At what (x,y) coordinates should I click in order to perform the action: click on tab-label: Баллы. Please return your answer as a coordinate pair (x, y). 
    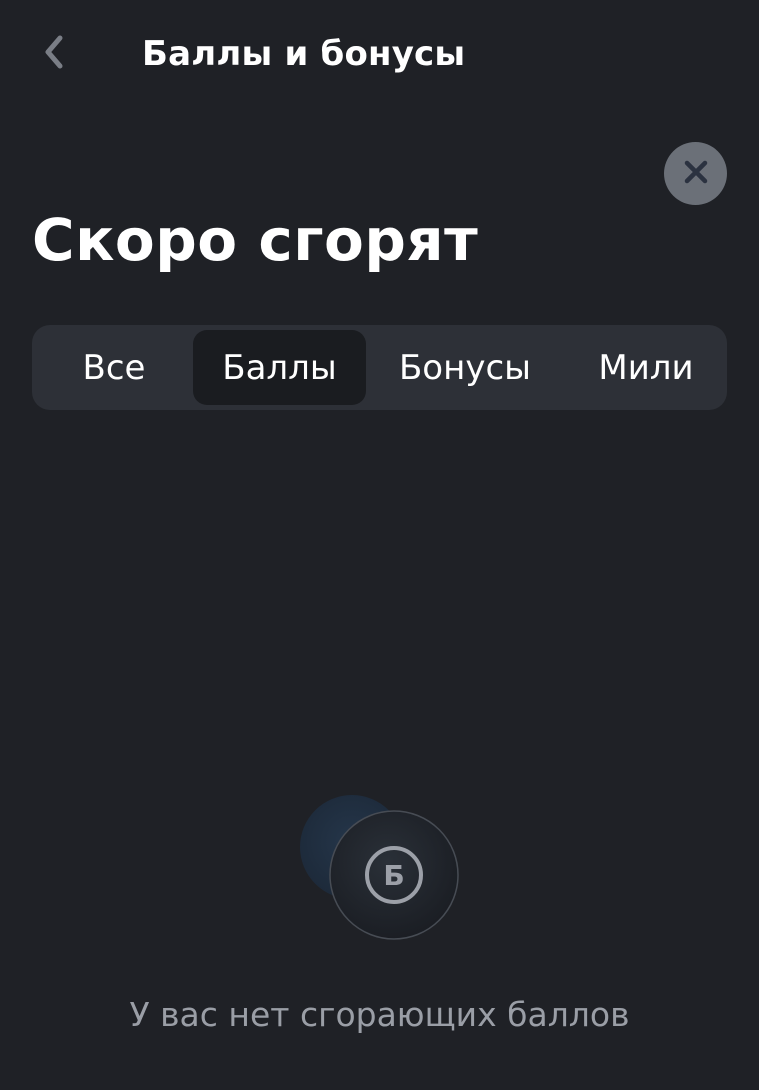
    Looking at the image, I should click on (279, 367).